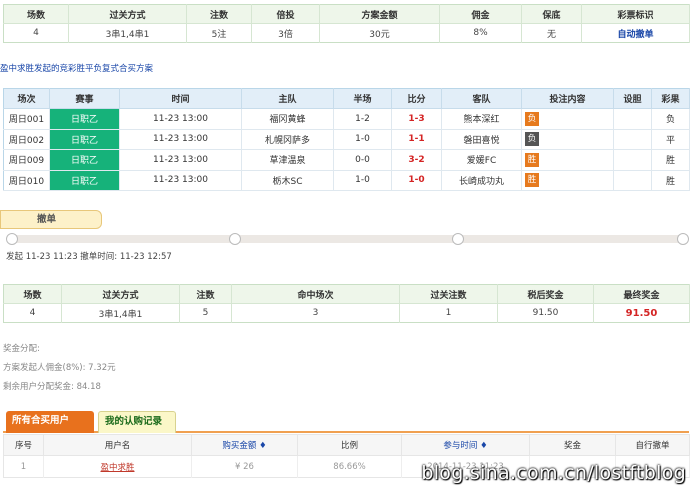 The width and height of the screenshot is (690, 488). Describe the element at coordinates (567, 98) in the screenshot. I see `matches-header: 投注内容` at that location.